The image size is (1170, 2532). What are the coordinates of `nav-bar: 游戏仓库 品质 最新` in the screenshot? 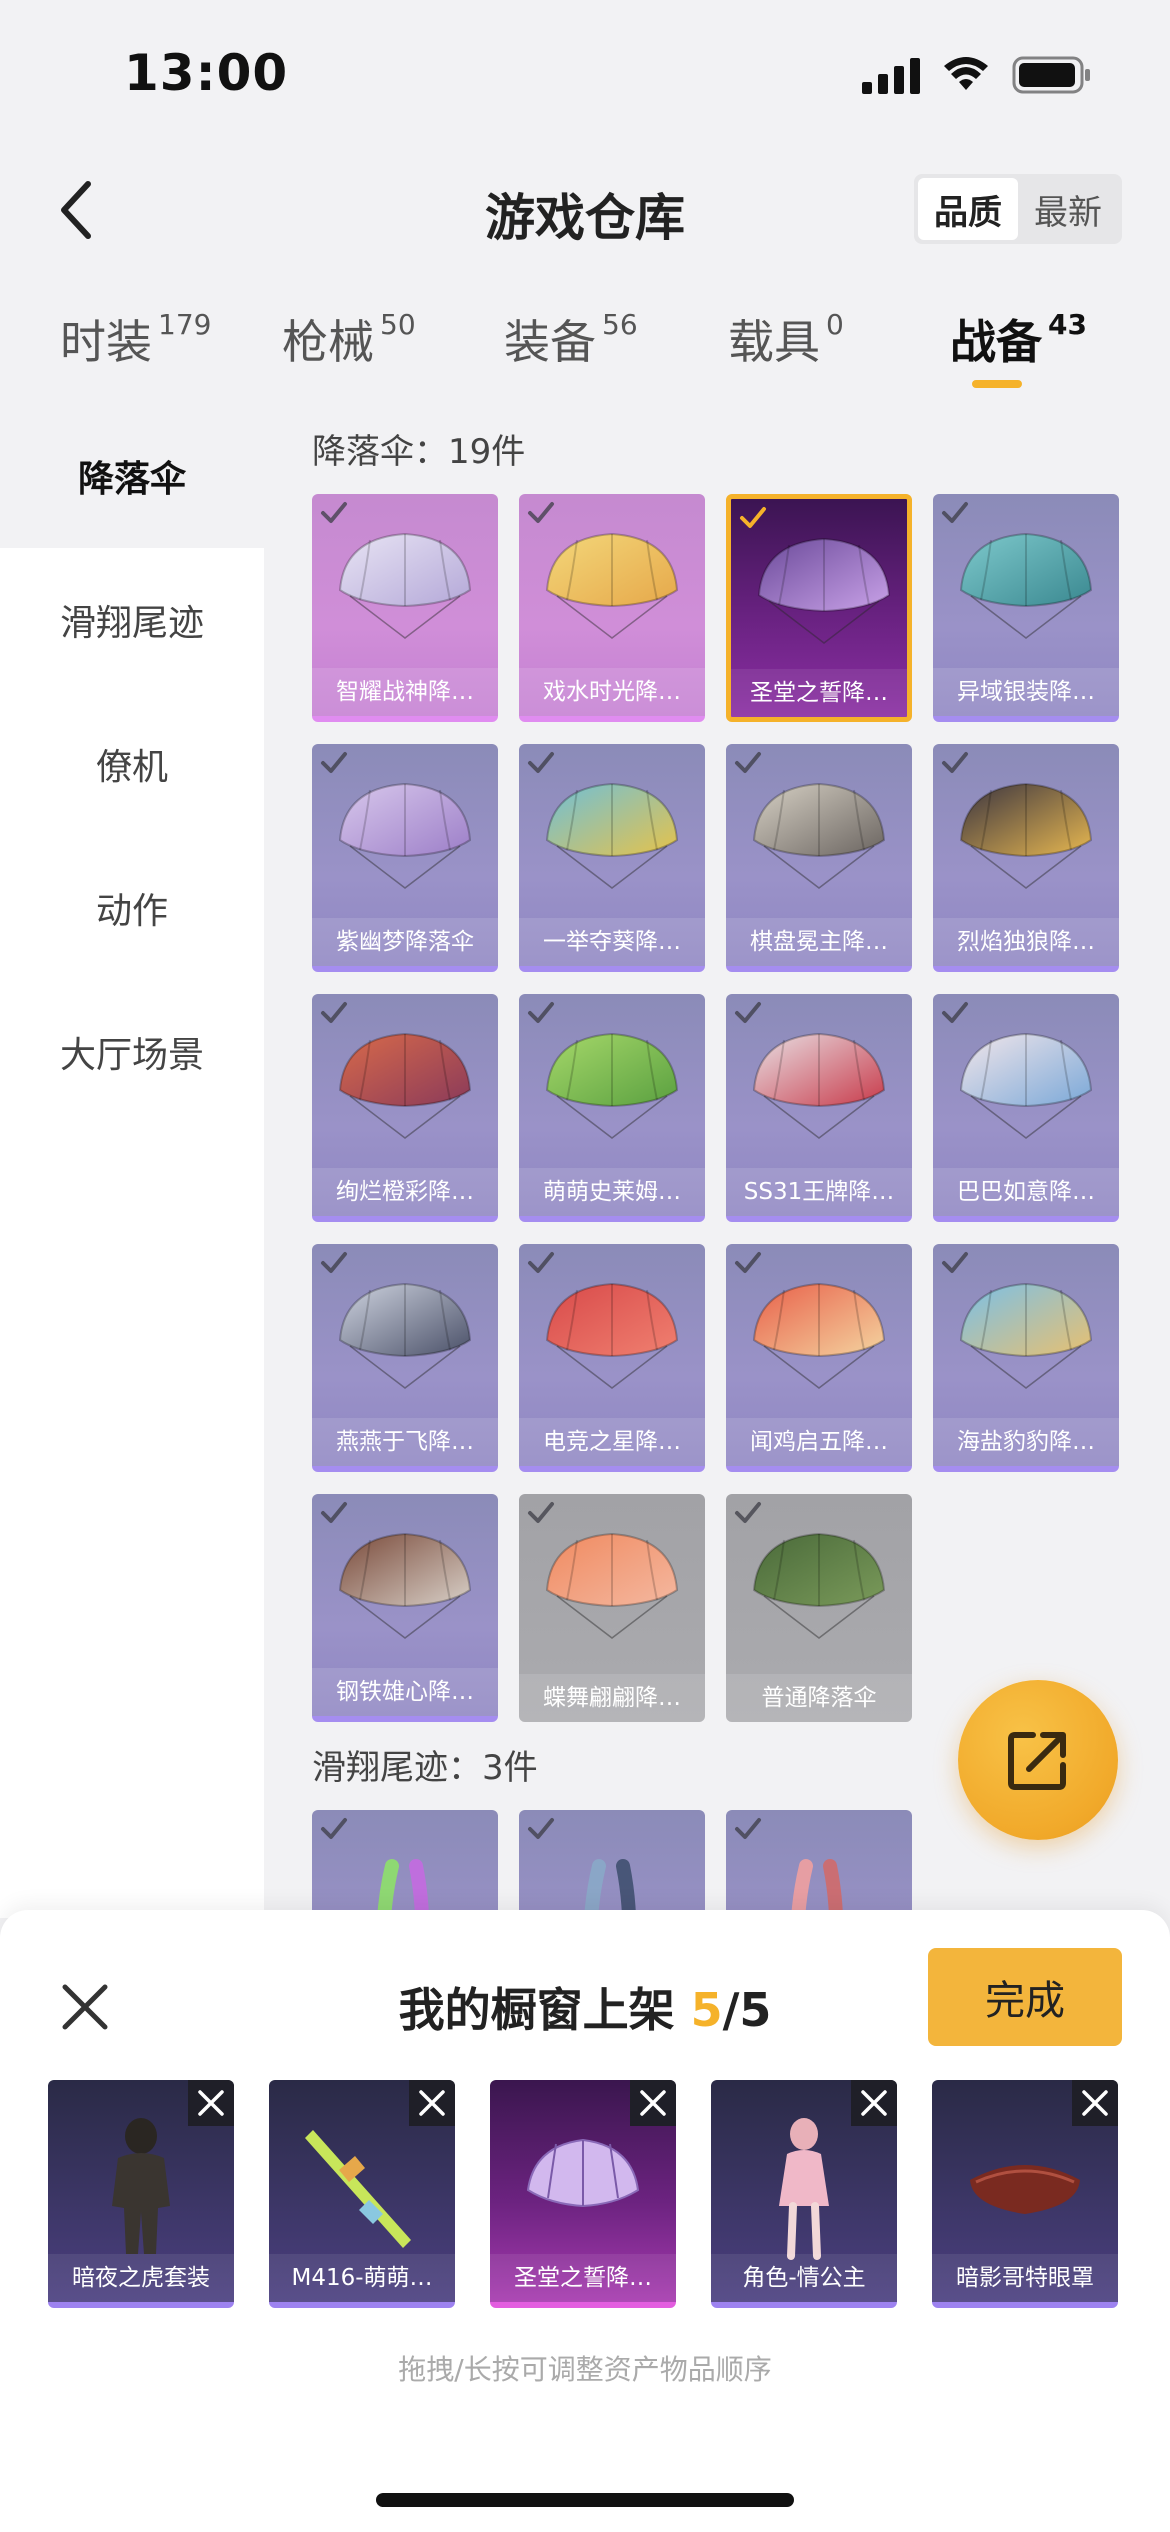 It's located at (585, 210).